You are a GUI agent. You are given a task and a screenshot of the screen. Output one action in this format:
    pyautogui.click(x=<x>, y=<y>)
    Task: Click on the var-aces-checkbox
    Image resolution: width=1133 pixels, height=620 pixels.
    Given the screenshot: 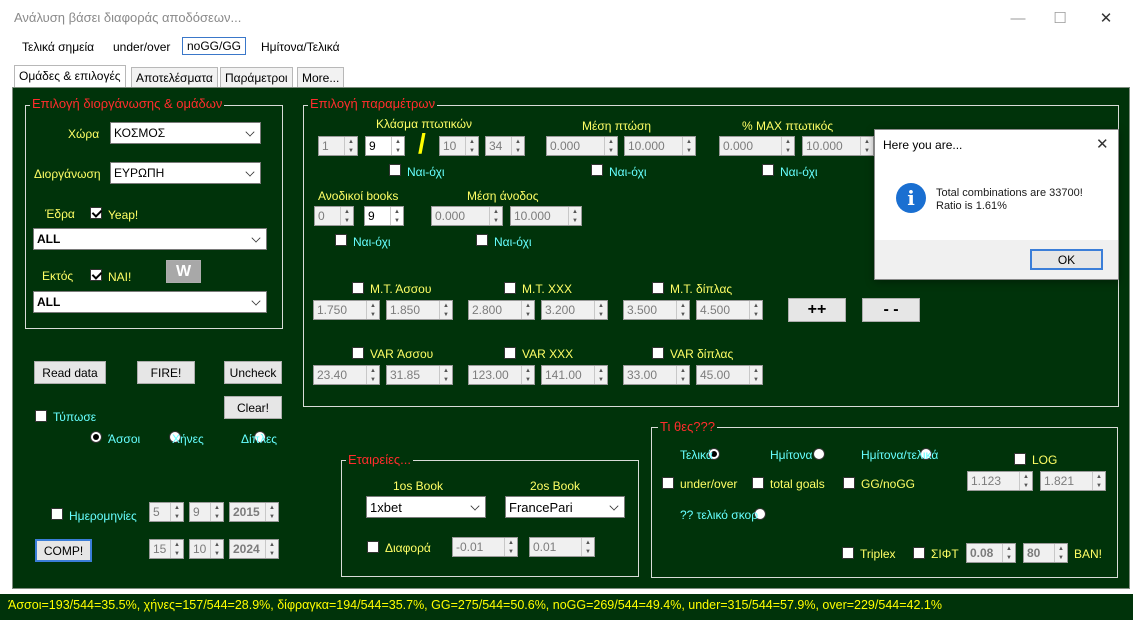 What is the action you would take?
    pyautogui.click(x=358, y=353)
    